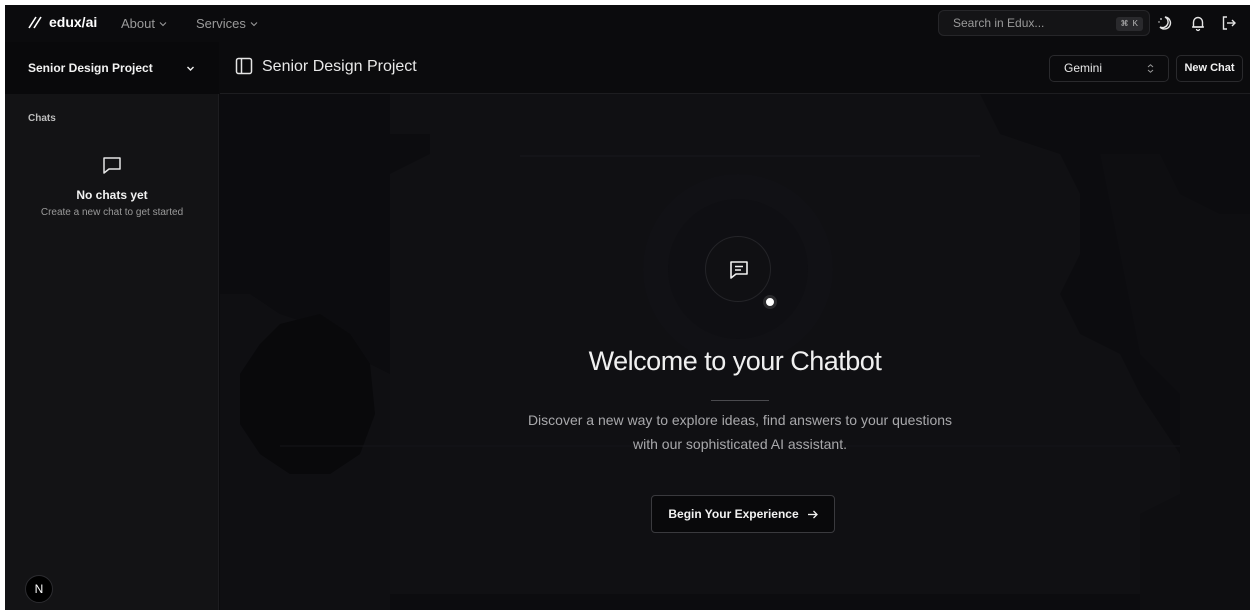  I want to click on search-input: Search in Edux... ⌘ K, so click(1044, 23).